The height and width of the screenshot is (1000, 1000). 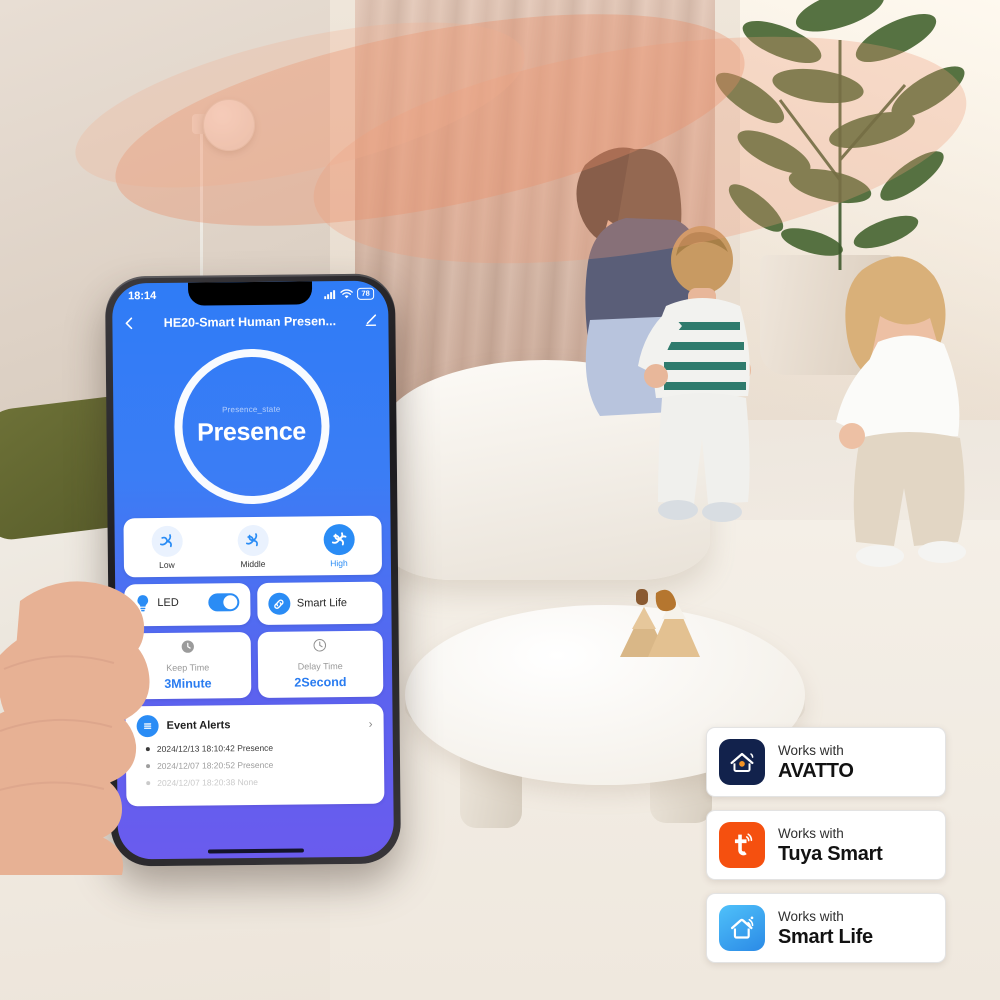 I want to click on smart-life-card: Smart Life, so click(x=319, y=603).